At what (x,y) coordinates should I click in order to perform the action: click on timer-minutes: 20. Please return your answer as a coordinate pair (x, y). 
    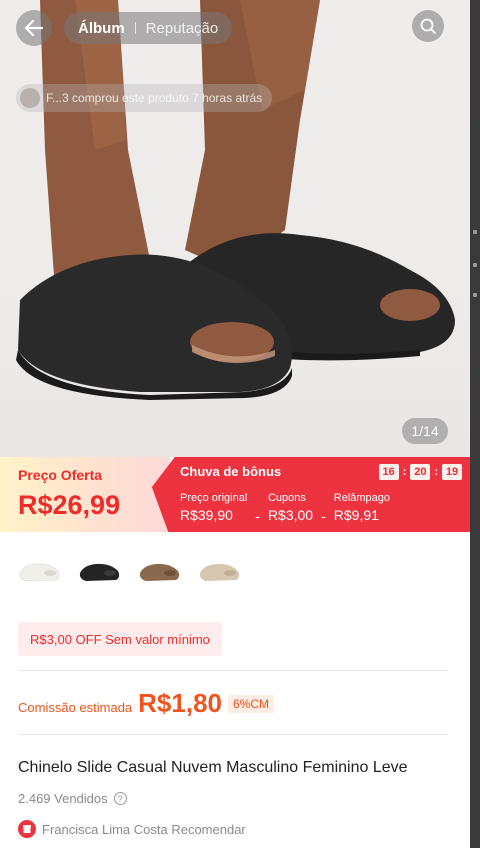
    Looking at the image, I should click on (420, 472).